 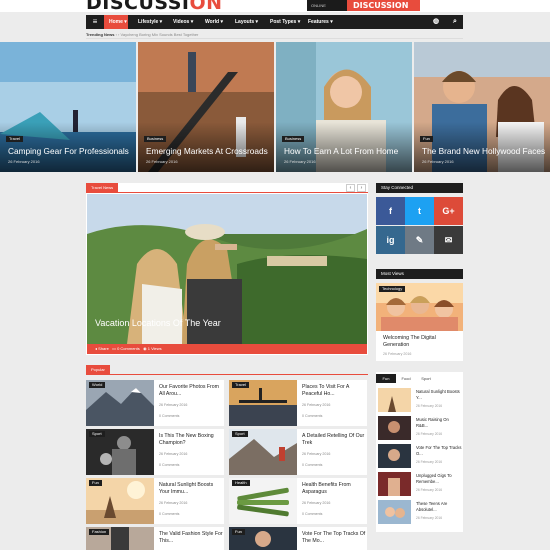 What do you see at coordinates (150, 22) in the screenshot?
I see `nav-item-lifestyle: Lifestyle ▾` at bounding box center [150, 22].